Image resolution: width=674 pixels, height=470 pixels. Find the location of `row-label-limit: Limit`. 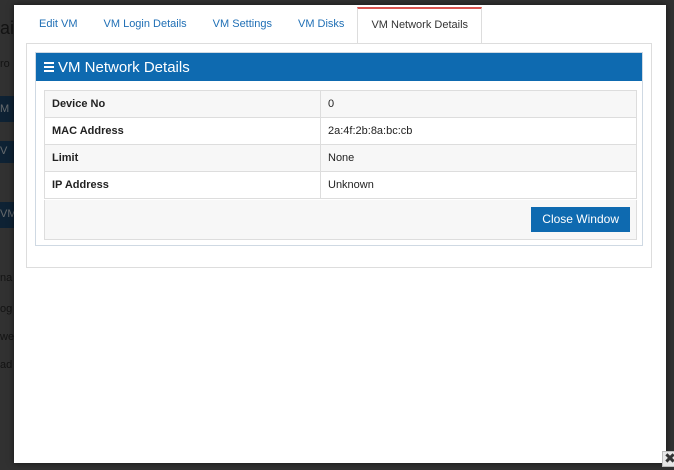

row-label-limit: Limit is located at coordinates (182, 158).